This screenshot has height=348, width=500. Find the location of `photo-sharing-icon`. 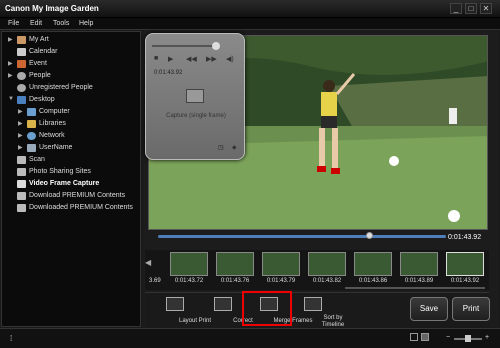

photo-sharing-icon is located at coordinates (21, 172).